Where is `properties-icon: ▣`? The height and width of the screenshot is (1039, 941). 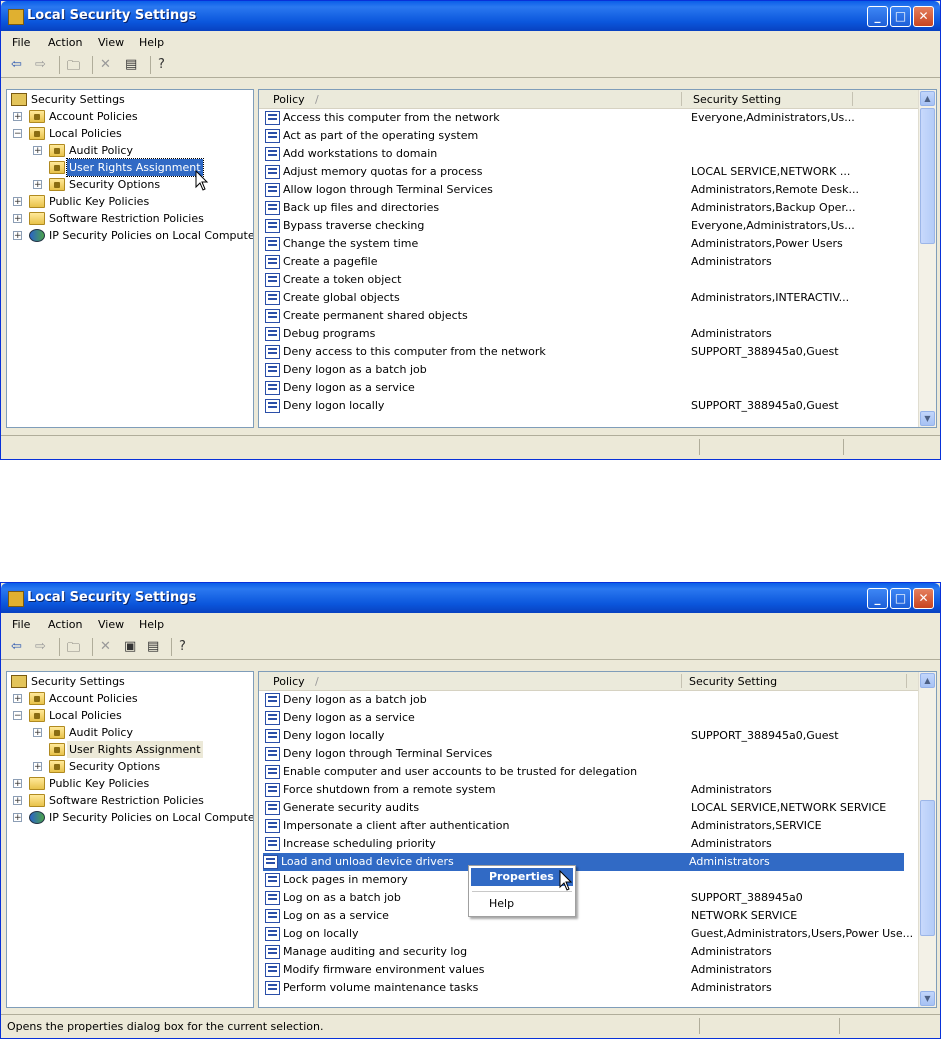
properties-icon: ▣ is located at coordinates (130, 646).